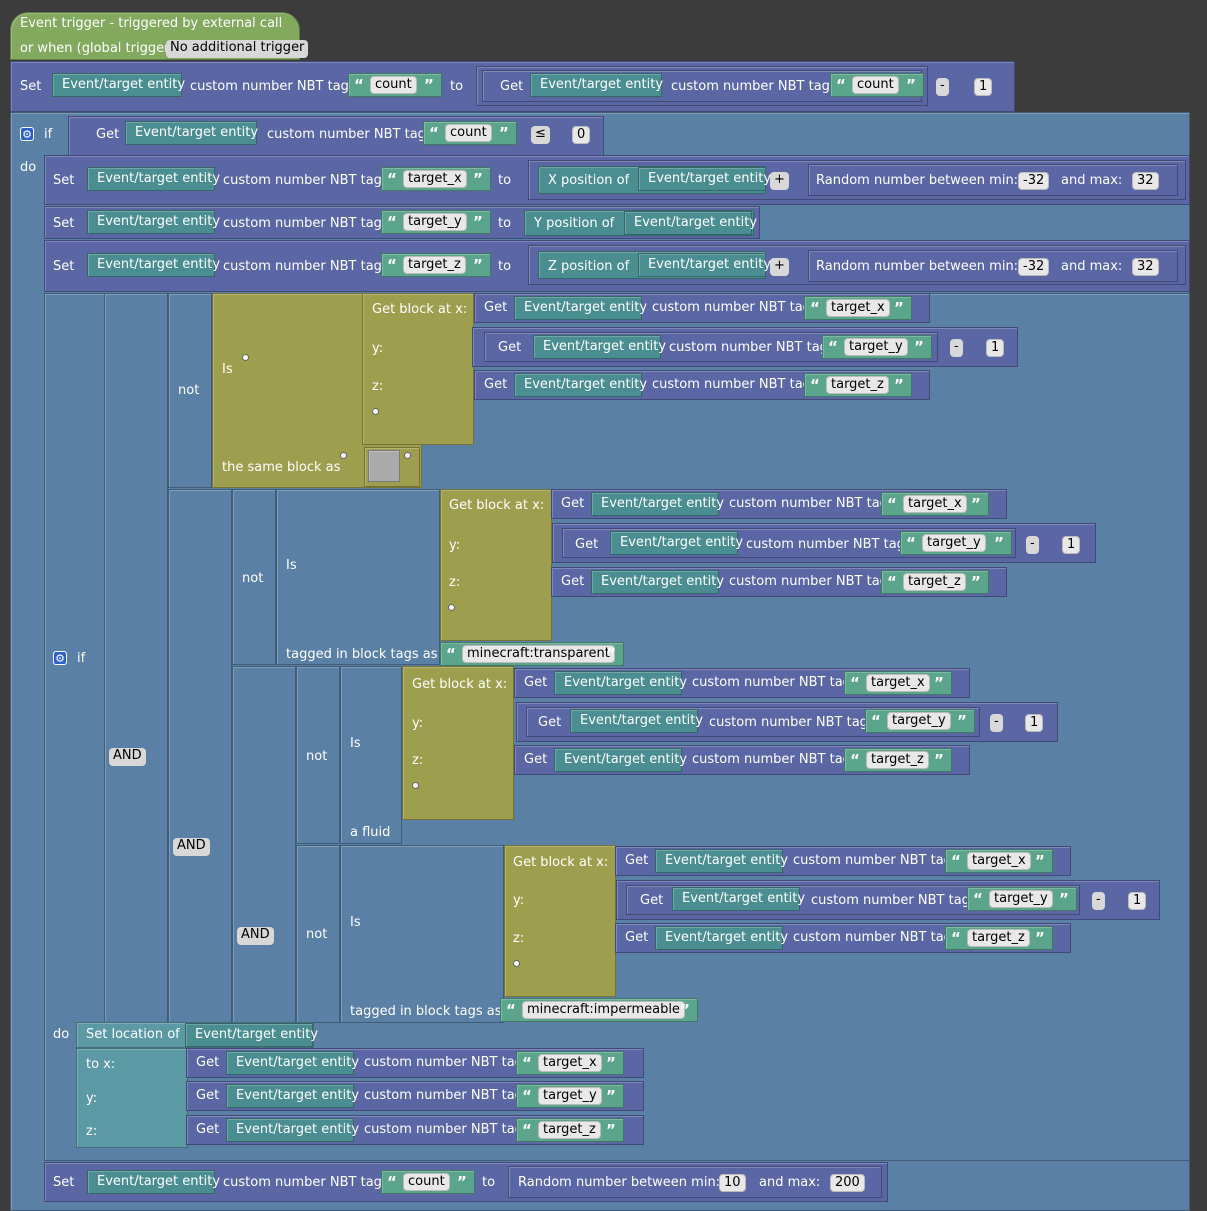 Image resolution: width=1207 pixels, height=1211 pixels. Describe the element at coordinates (420, 309) in the screenshot. I see `getblock-label: Get block at x:` at that location.